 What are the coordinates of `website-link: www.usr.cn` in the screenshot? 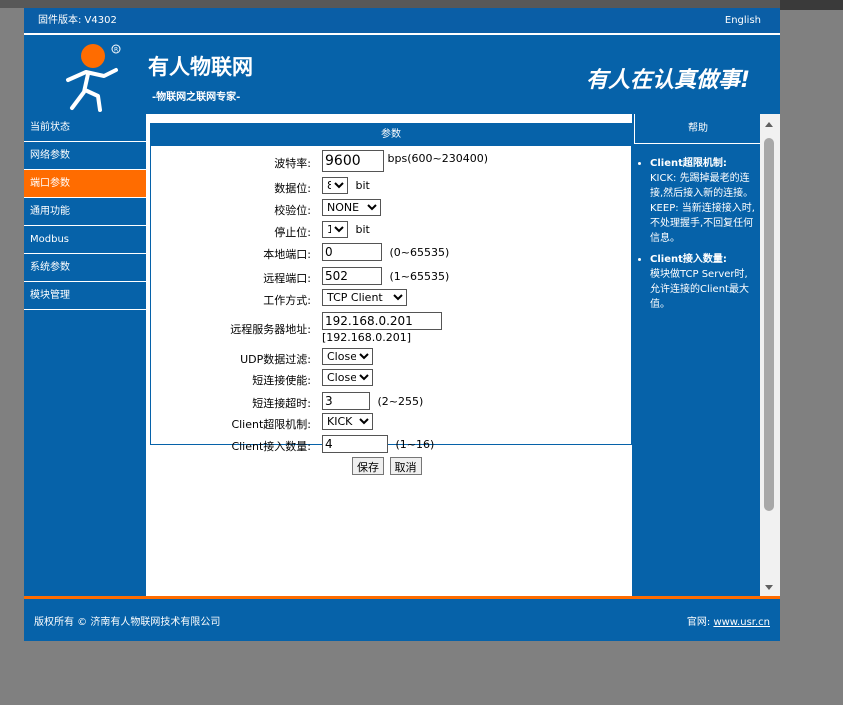 It's located at (741, 622).